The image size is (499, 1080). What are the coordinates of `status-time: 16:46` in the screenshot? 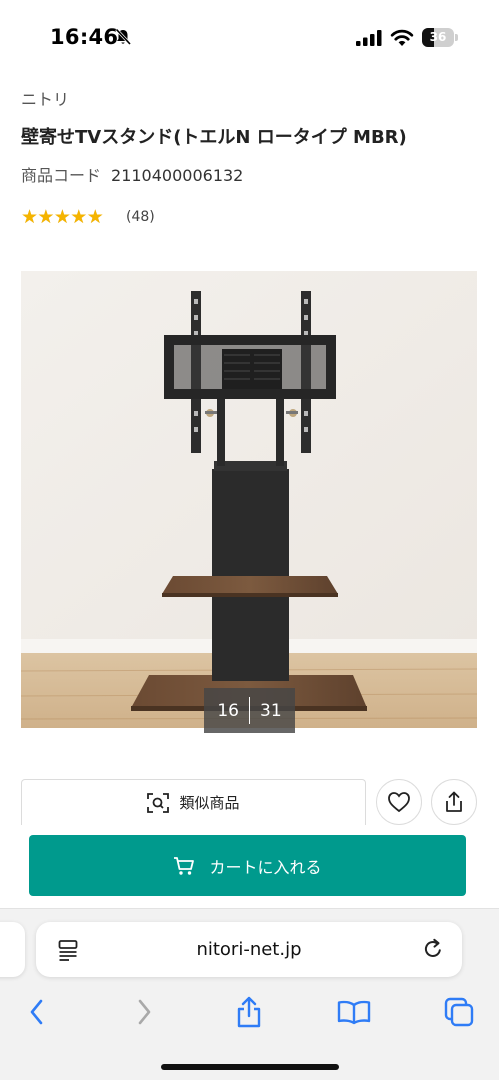 It's located at (84, 37).